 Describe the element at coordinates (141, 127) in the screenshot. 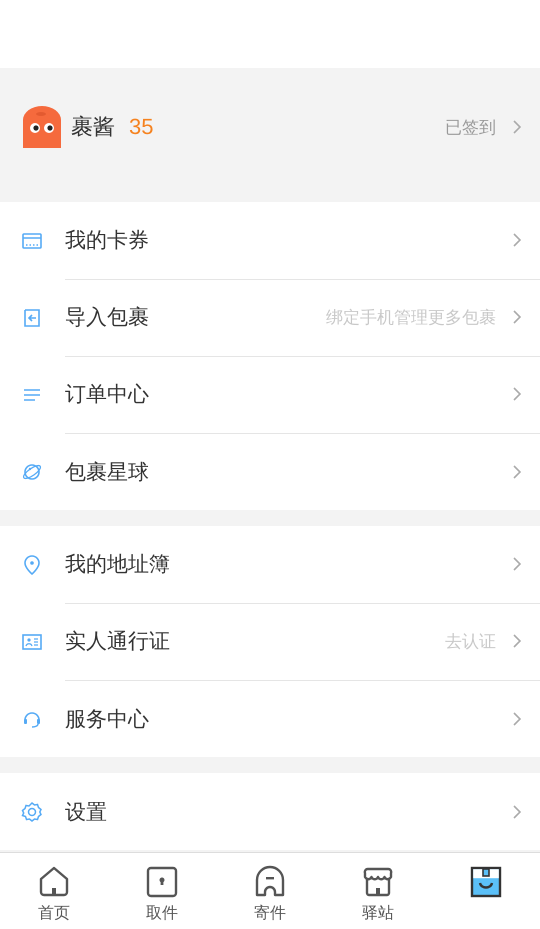

I see `points-count: 35` at that location.